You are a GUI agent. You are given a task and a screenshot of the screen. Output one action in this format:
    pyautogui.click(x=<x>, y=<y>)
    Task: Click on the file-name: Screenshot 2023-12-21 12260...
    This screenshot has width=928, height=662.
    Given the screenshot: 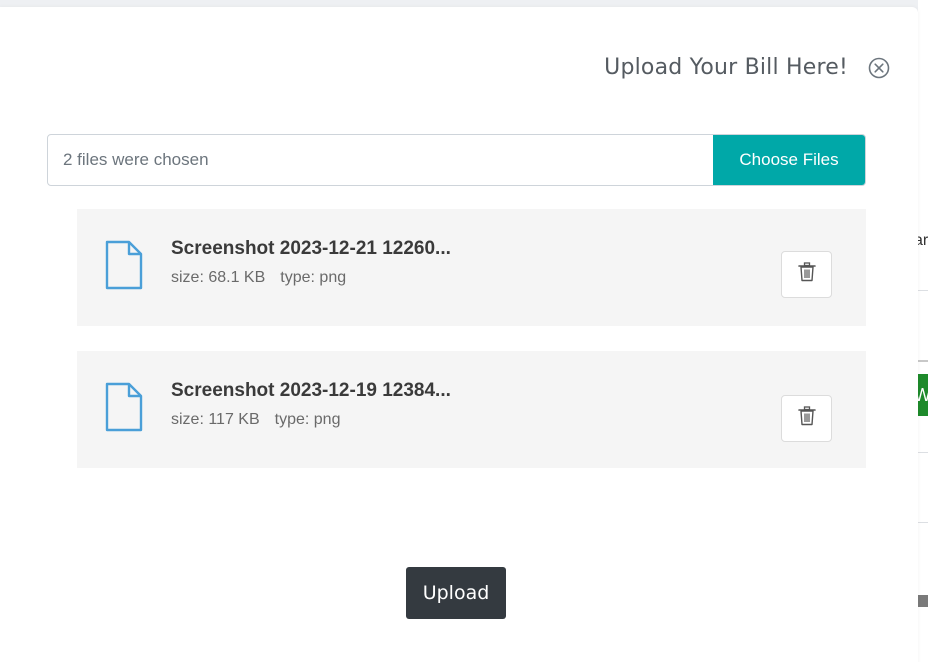 What is the action you would take?
    pyautogui.click(x=311, y=248)
    